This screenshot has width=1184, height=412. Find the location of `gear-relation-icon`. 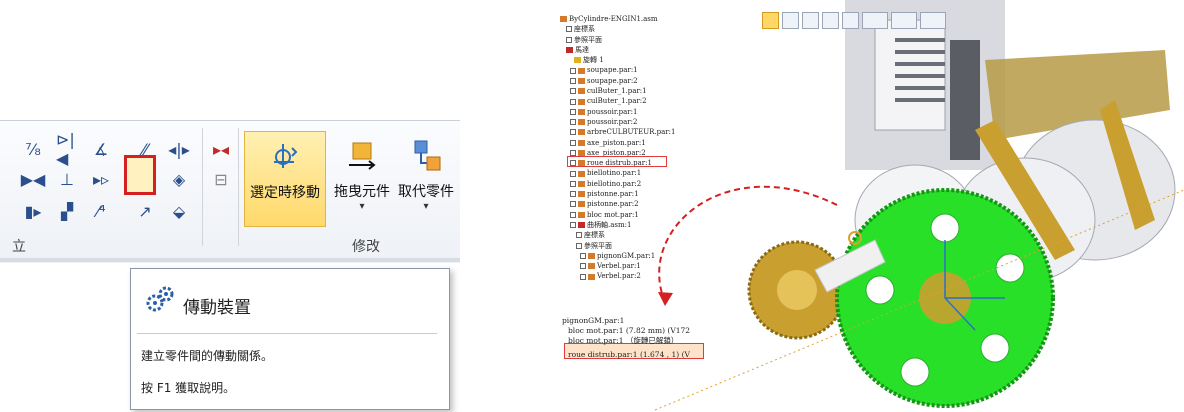

gear-relation-icon is located at coordinates (160, 299).